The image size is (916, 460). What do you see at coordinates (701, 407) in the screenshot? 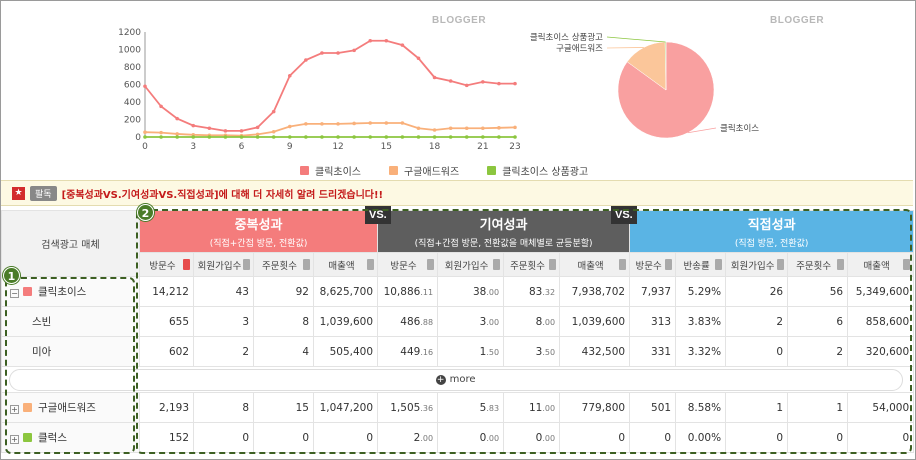
I see `table-cell: 8.58%` at bounding box center [701, 407].